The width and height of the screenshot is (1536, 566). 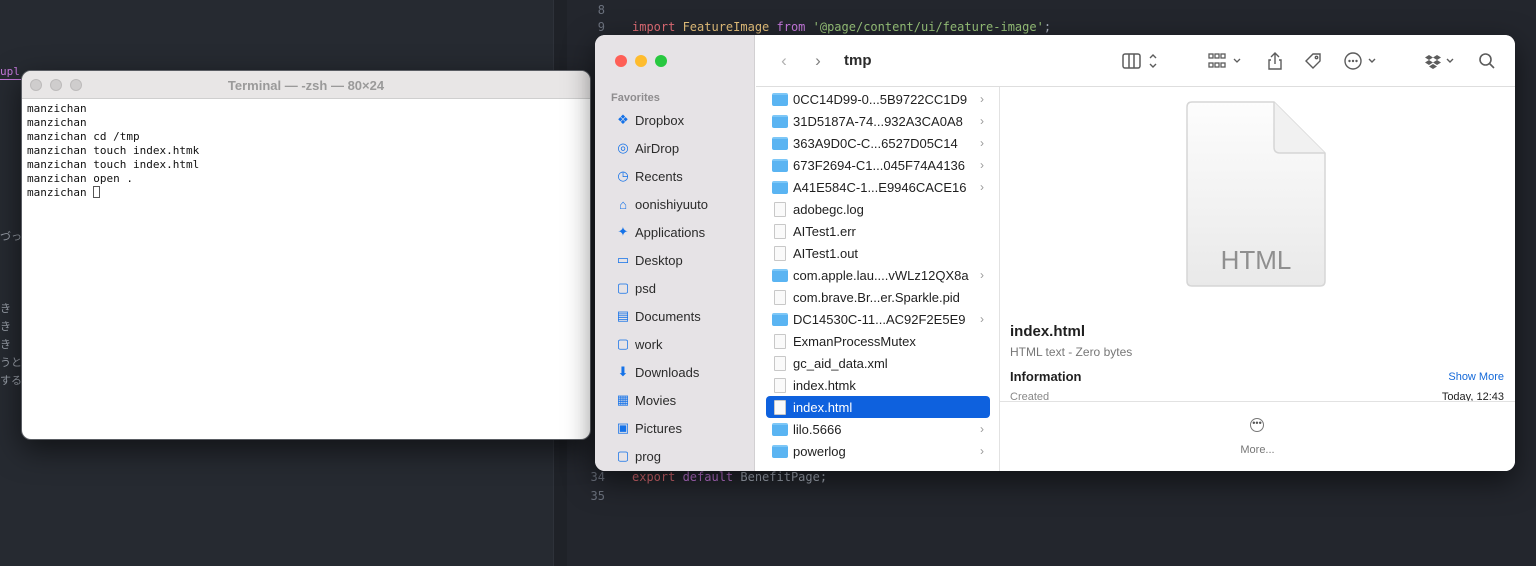 What do you see at coordinates (1047, 27) in the screenshot?
I see `code-token: ;` at bounding box center [1047, 27].